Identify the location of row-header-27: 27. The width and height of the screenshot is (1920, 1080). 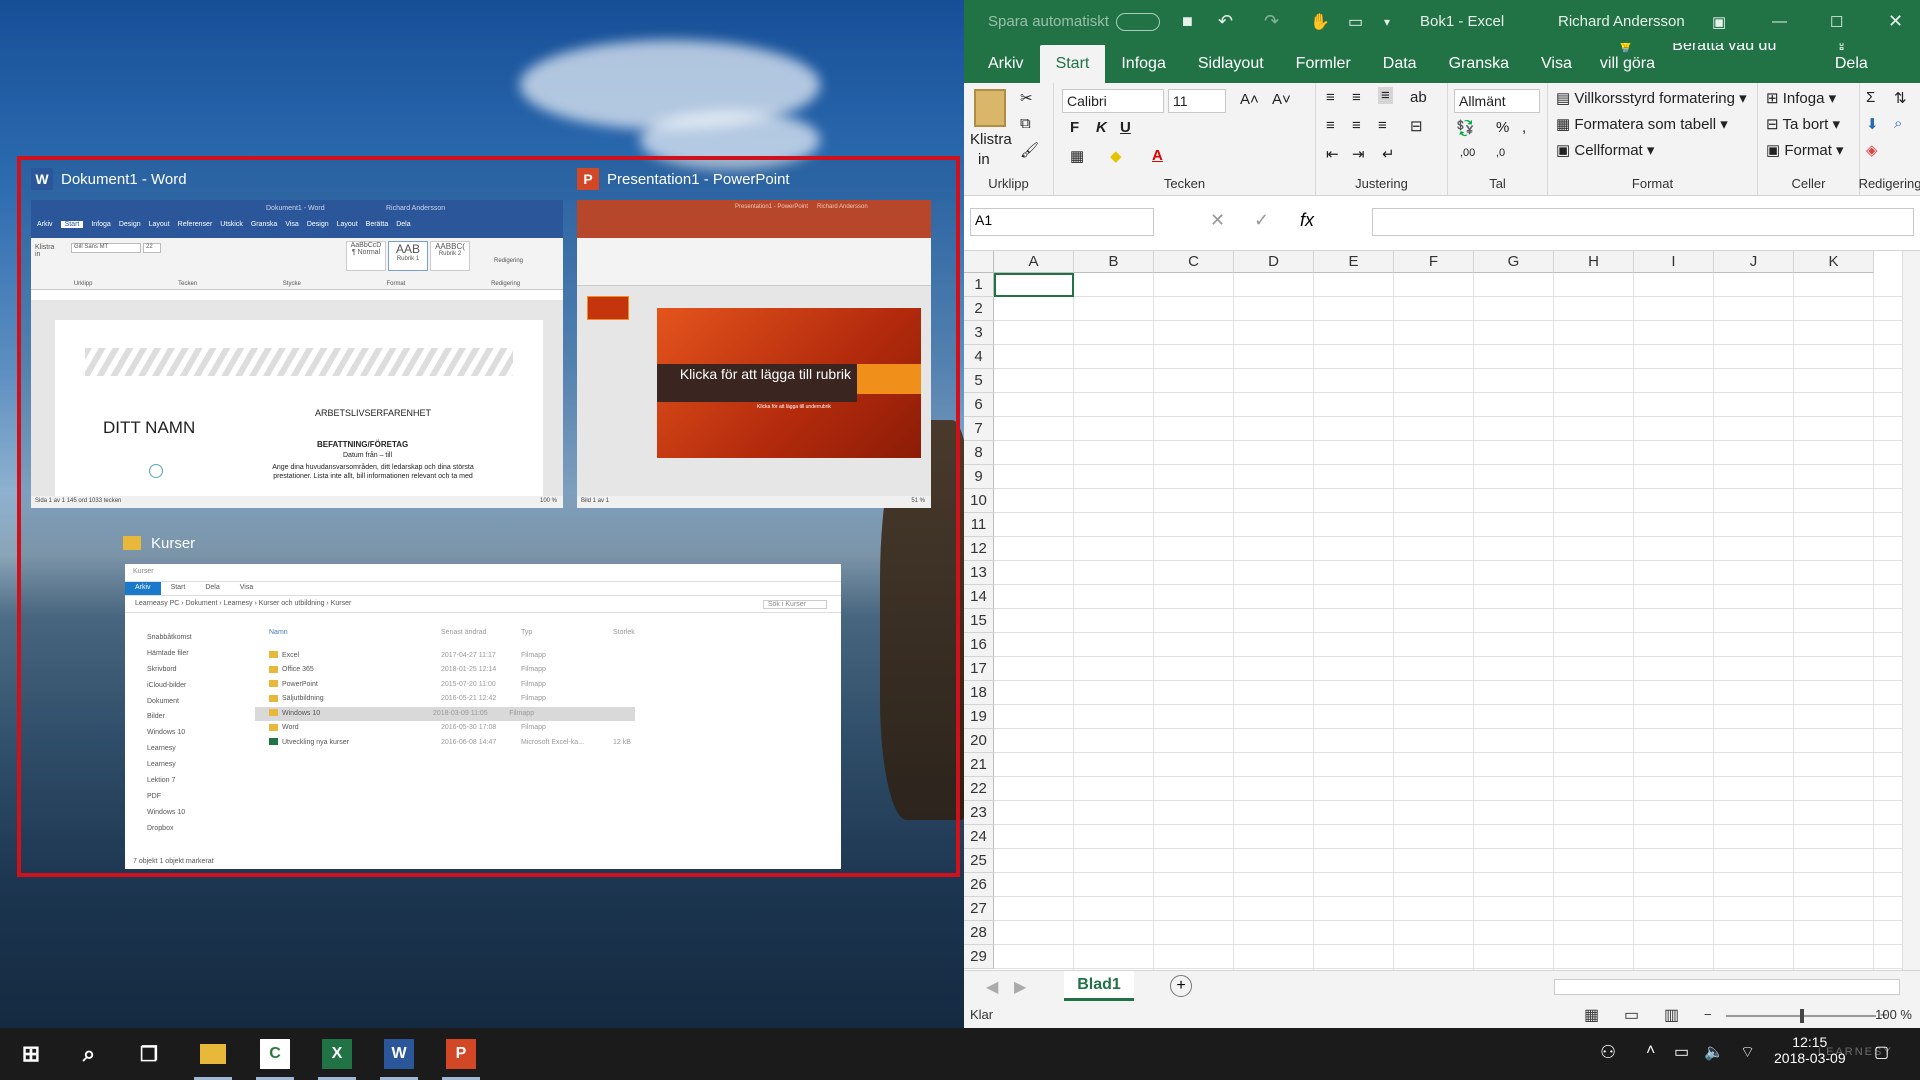
(979, 909).